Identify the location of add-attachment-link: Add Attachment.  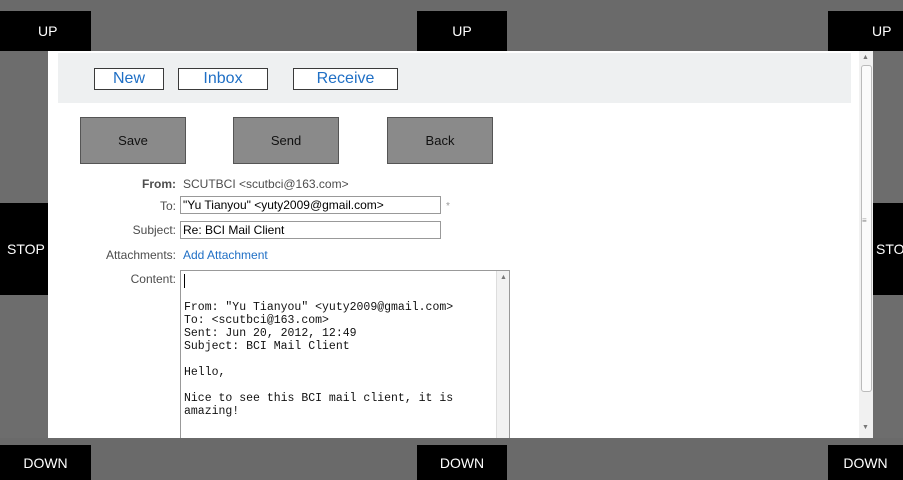
(225, 255).